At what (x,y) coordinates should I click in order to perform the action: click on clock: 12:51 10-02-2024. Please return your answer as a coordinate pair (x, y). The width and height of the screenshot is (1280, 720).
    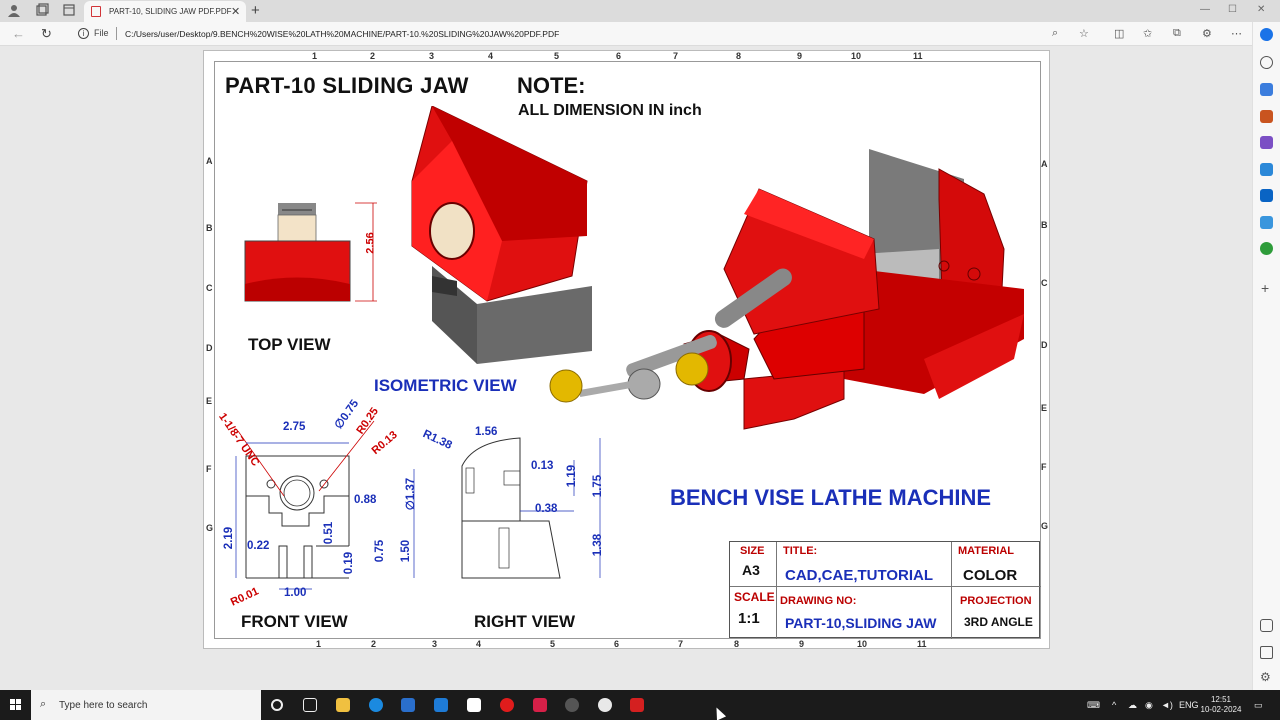
    Looking at the image, I should click on (1221, 705).